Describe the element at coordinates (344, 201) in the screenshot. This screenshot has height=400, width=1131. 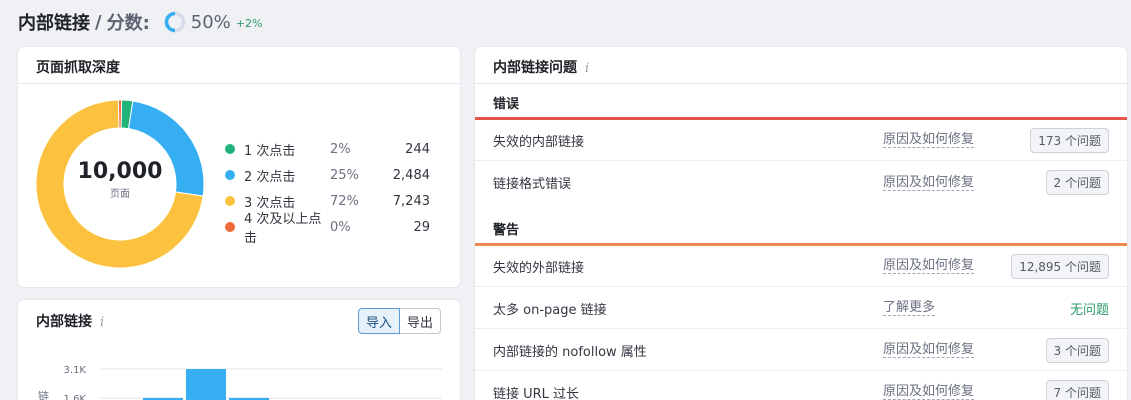
I see `legend-percent: 72%` at that location.